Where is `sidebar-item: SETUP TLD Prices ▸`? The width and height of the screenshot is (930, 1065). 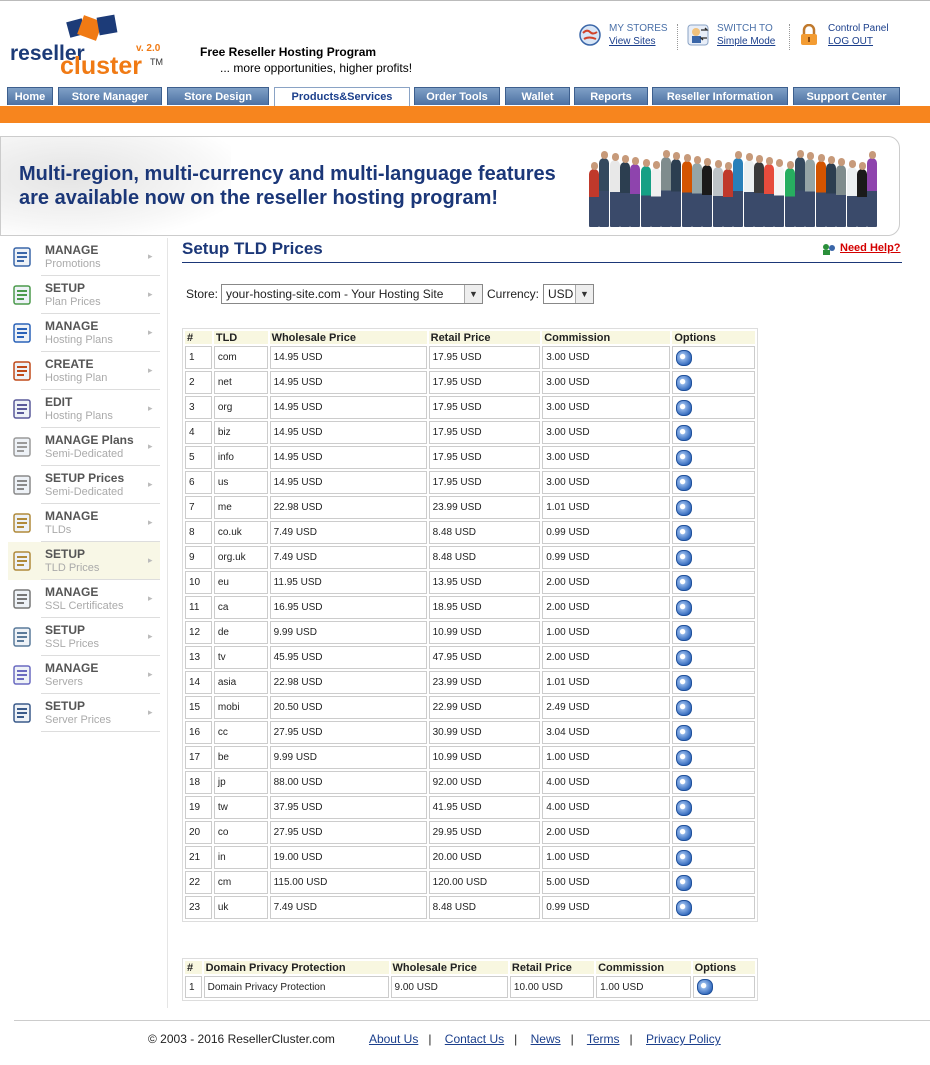 sidebar-item: SETUP TLD Prices ▸ is located at coordinates (84, 561).